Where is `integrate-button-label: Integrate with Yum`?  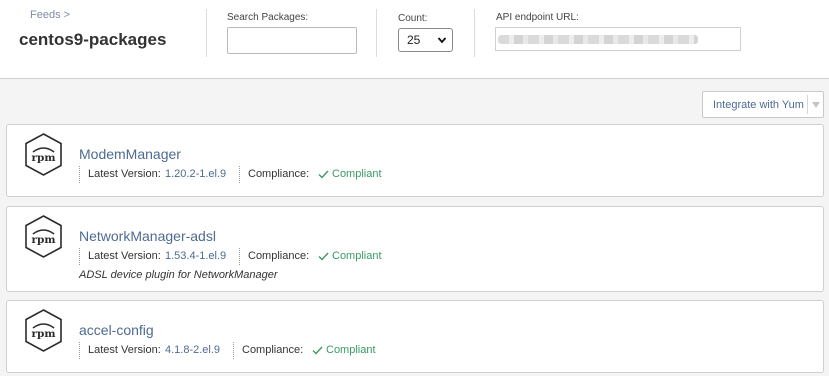
integrate-button-label: Integrate with Yum is located at coordinates (758, 105).